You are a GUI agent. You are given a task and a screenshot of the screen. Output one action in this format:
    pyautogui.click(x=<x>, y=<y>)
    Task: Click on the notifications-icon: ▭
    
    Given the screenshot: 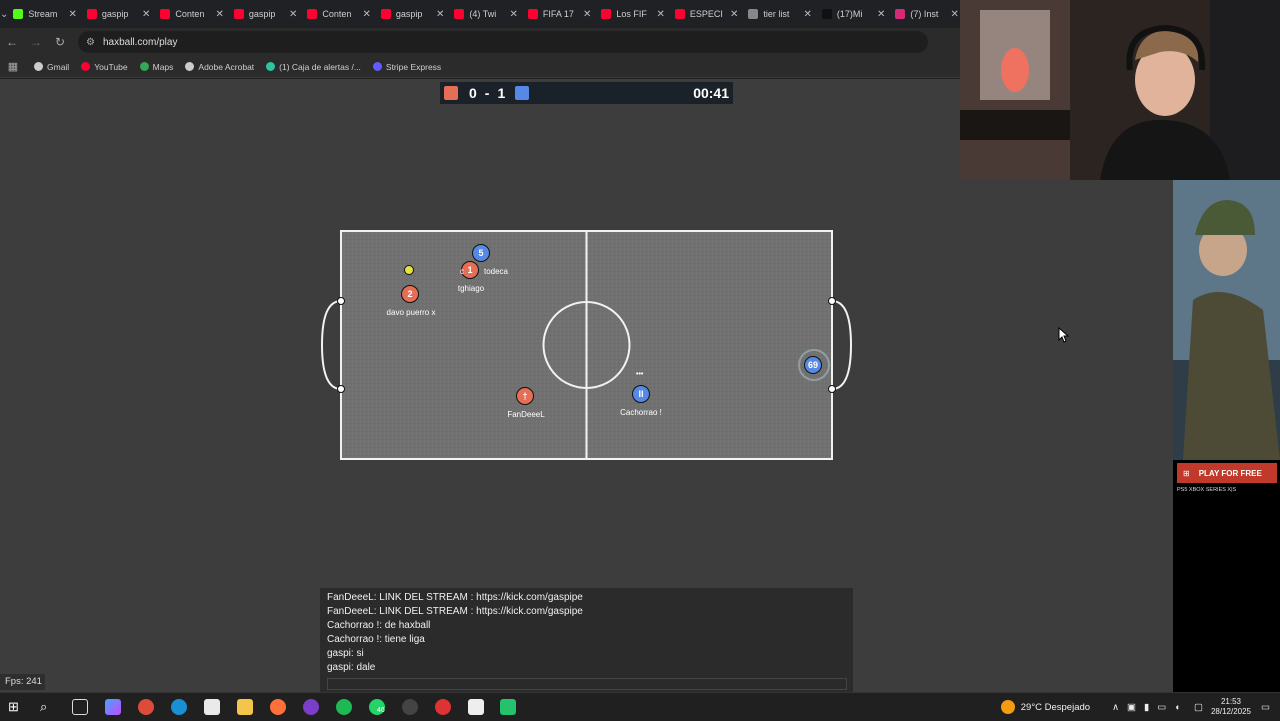 What is the action you would take?
    pyautogui.click(x=1265, y=707)
    